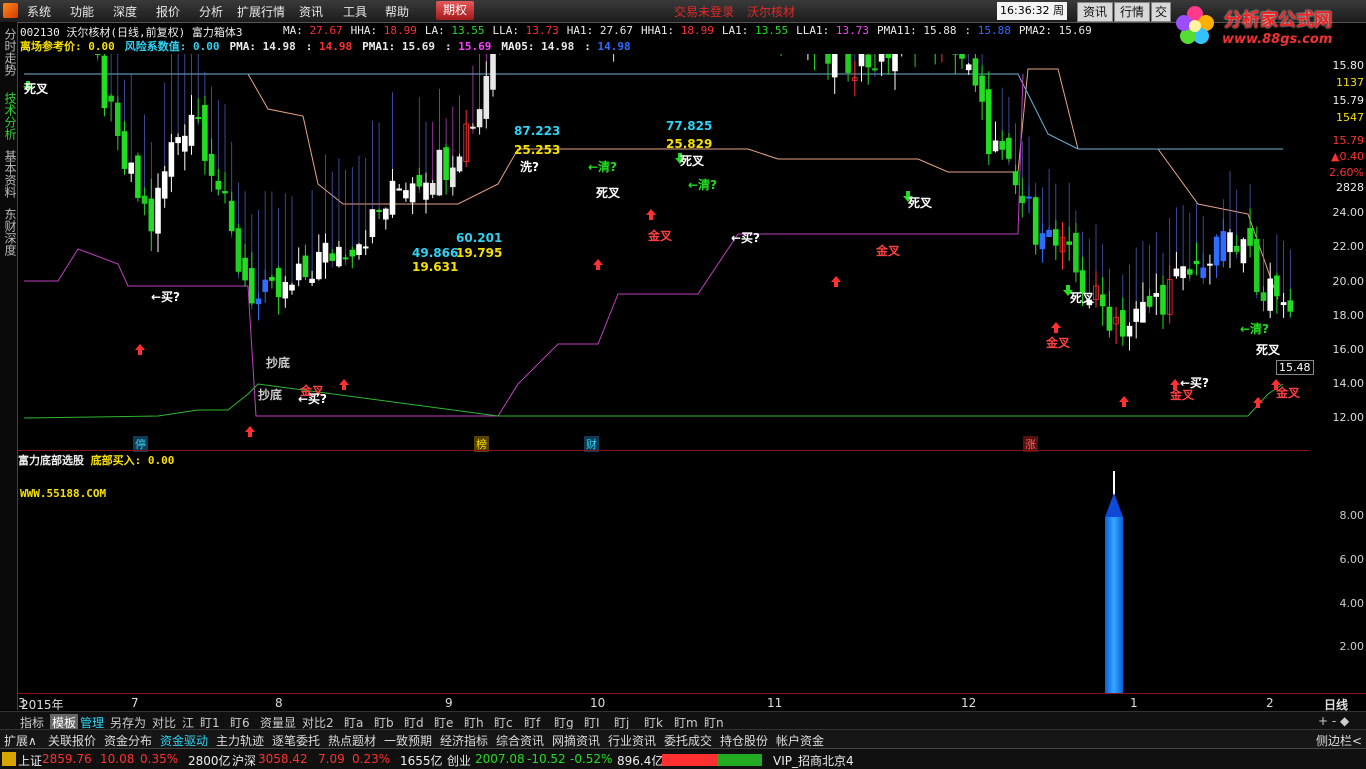  Describe the element at coordinates (1072, 30) in the screenshot. I see `indicator-value: 15.69` at that location.